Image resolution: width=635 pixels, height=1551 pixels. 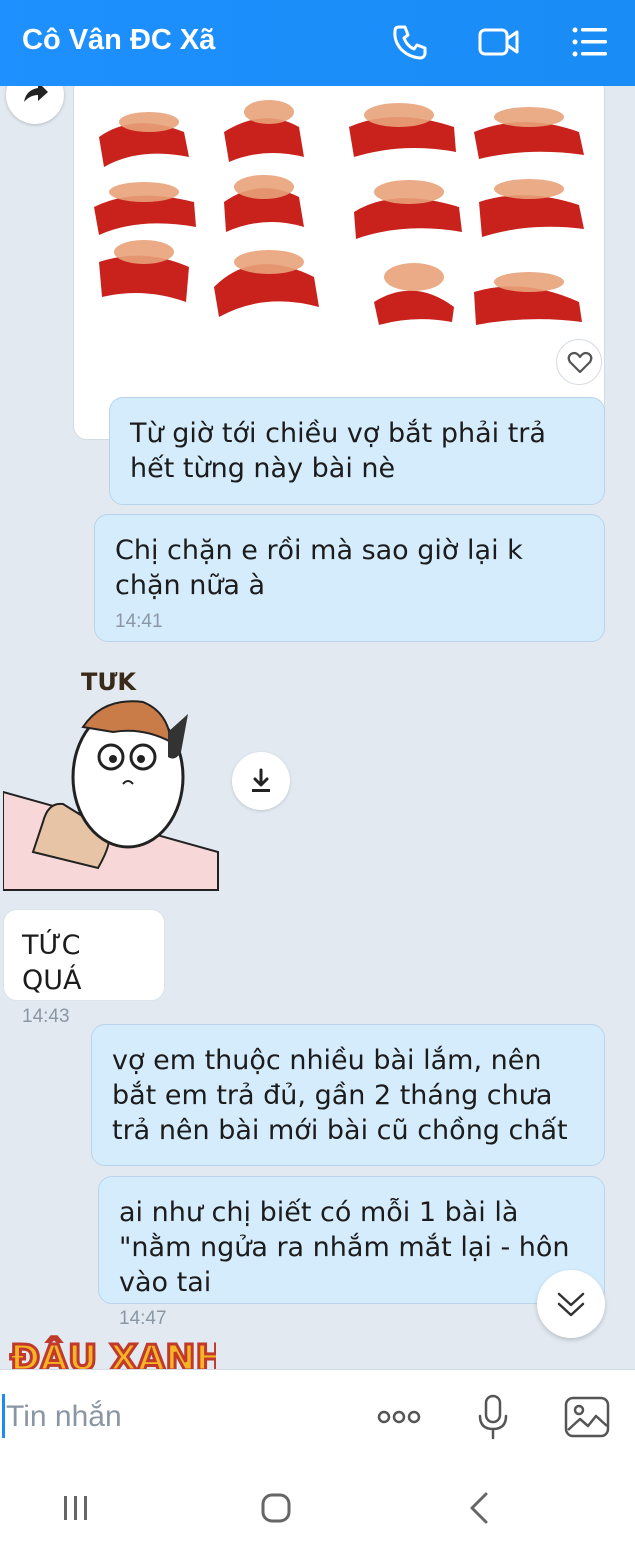 I want to click on back-icon, so click(x=480, y=1508).